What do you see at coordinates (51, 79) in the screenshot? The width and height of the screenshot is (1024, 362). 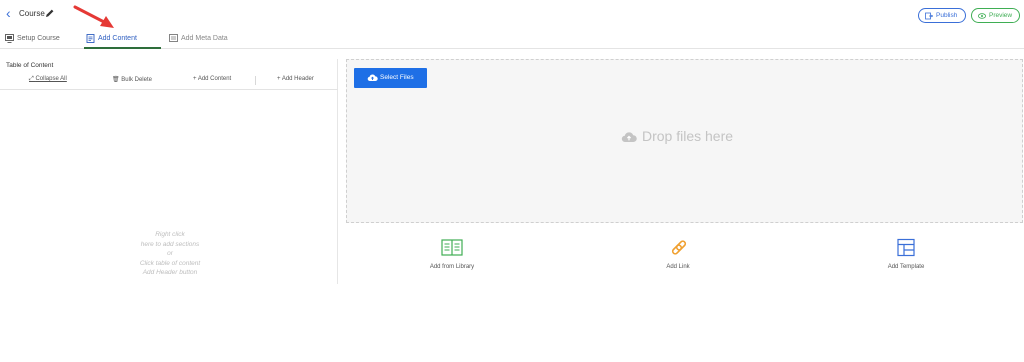 I see `collapse-all-label: Collapse All` at bounding box center [51, 79].